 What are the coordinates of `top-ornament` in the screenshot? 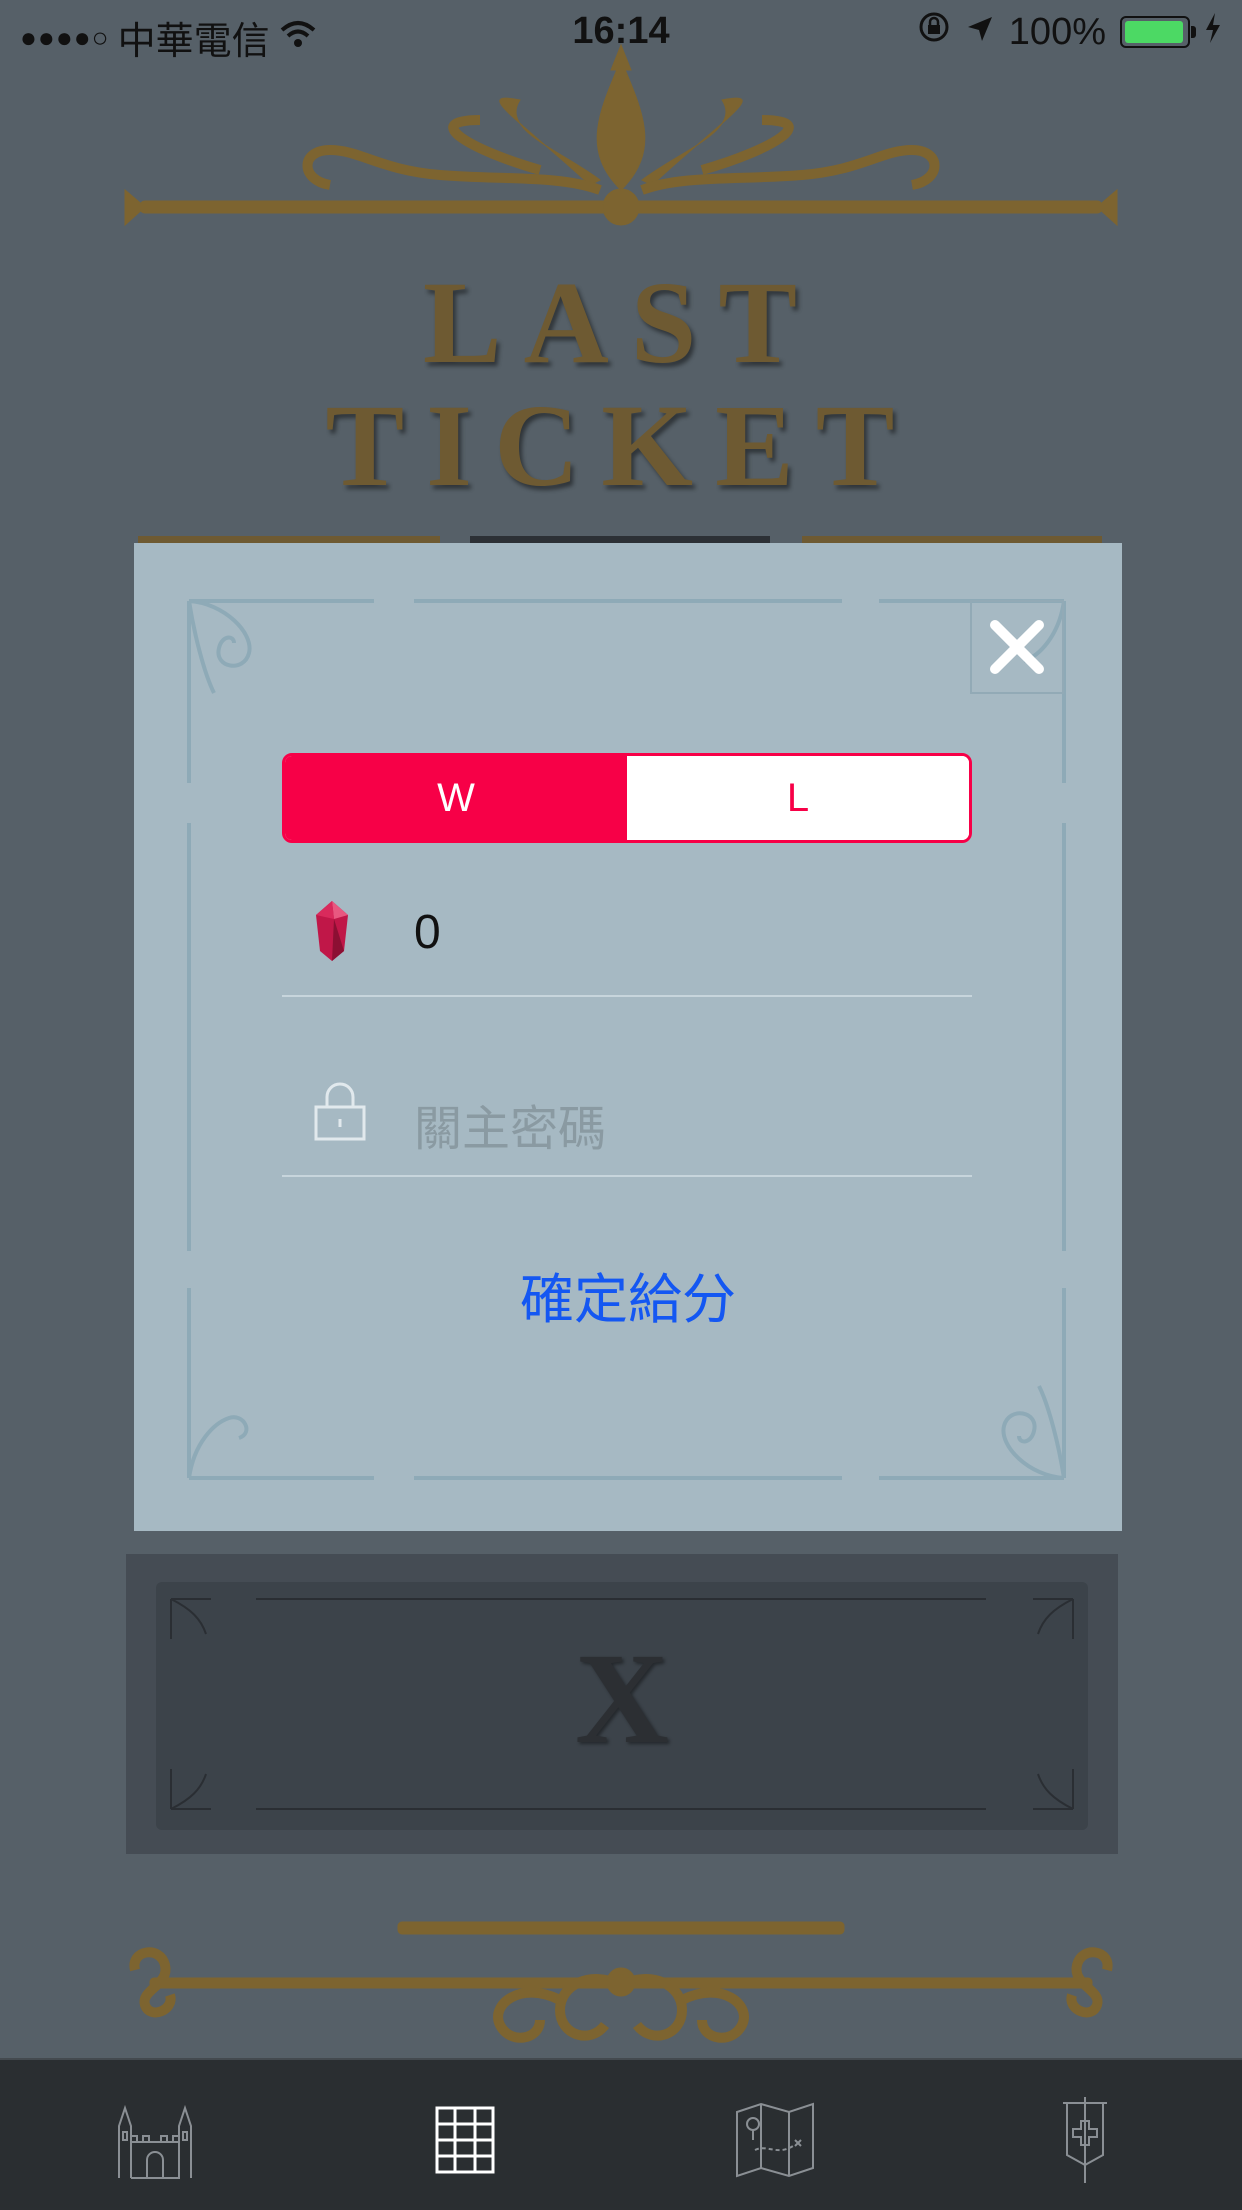 It's located at (621, 135).